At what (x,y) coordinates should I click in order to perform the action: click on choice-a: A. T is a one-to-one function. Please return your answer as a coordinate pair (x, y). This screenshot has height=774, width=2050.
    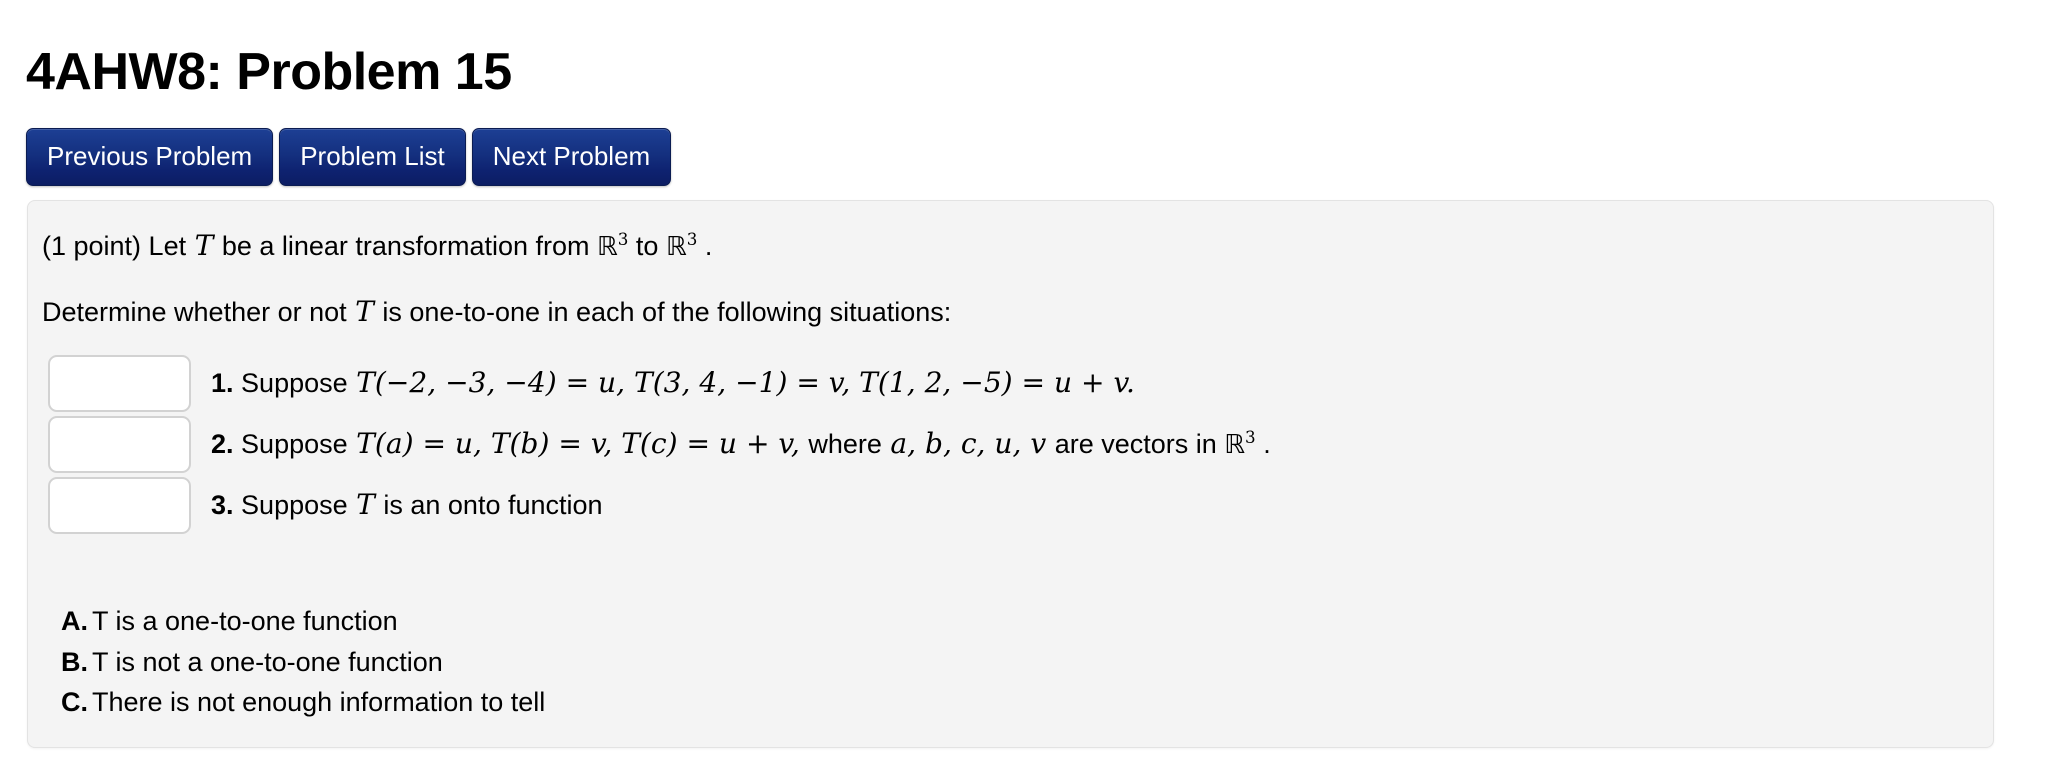
    Looking at the image, I should click on (303, 622).